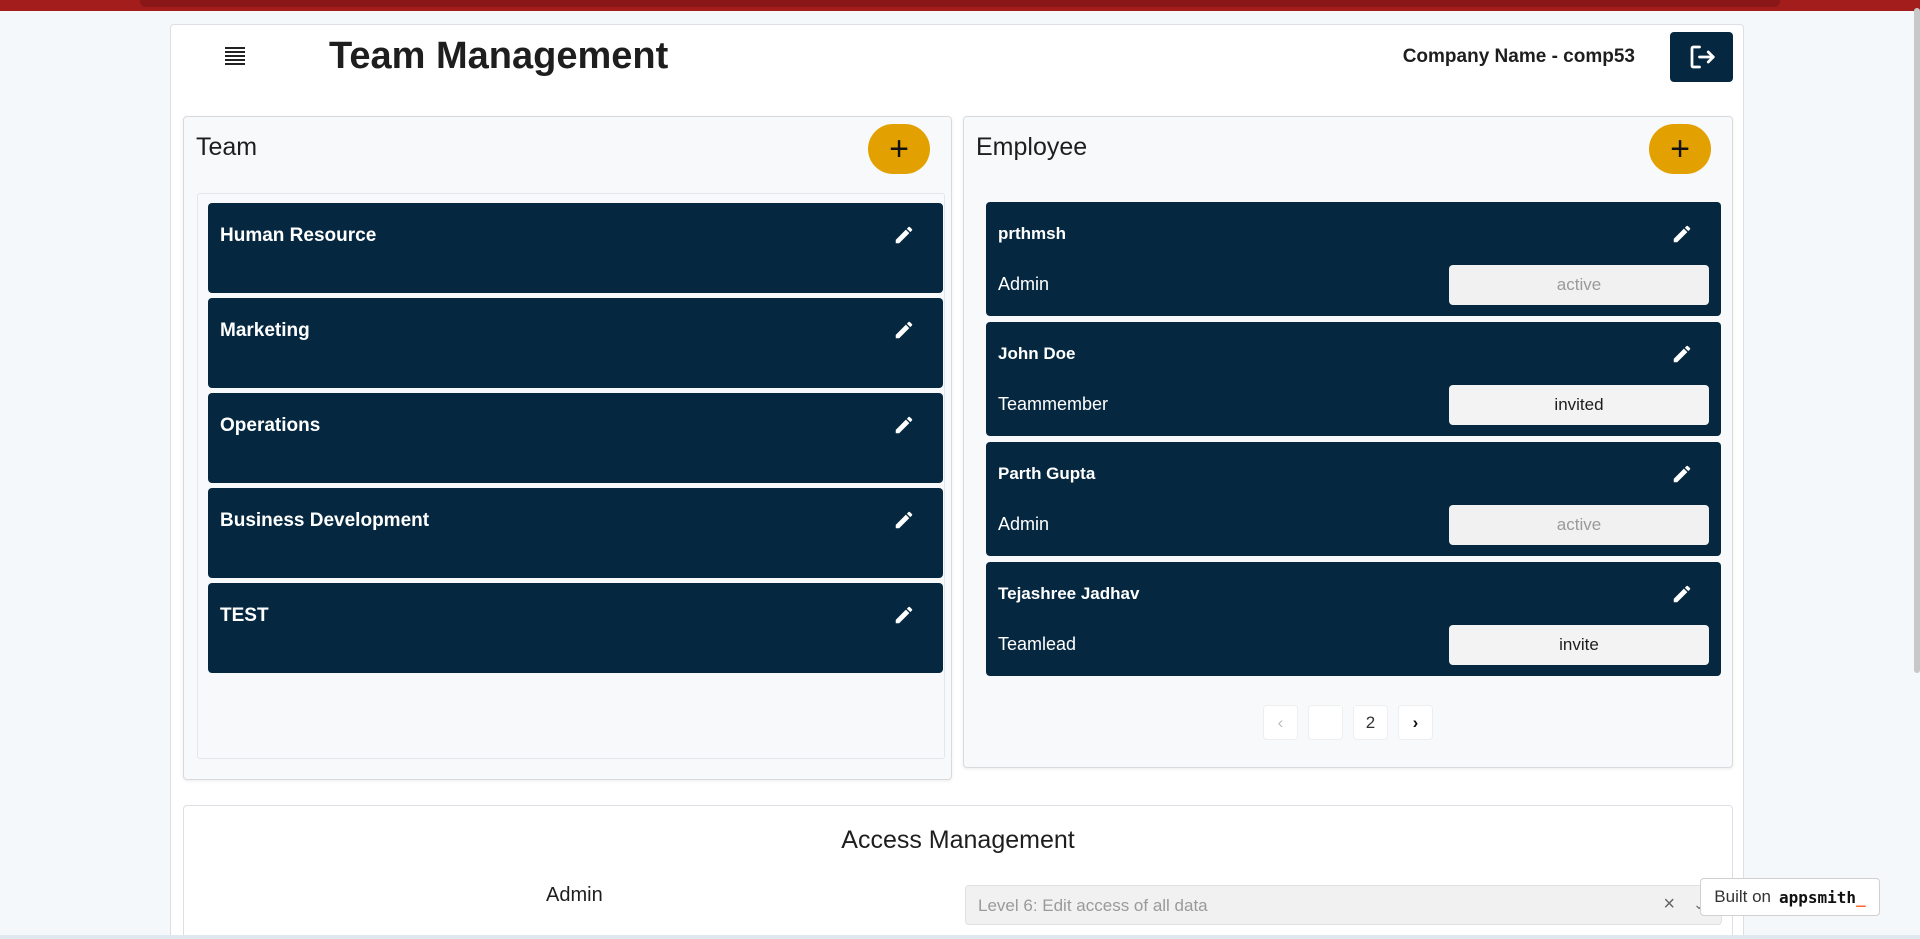  I want to click on employee-name: prthmsh, so click(1032, 233).